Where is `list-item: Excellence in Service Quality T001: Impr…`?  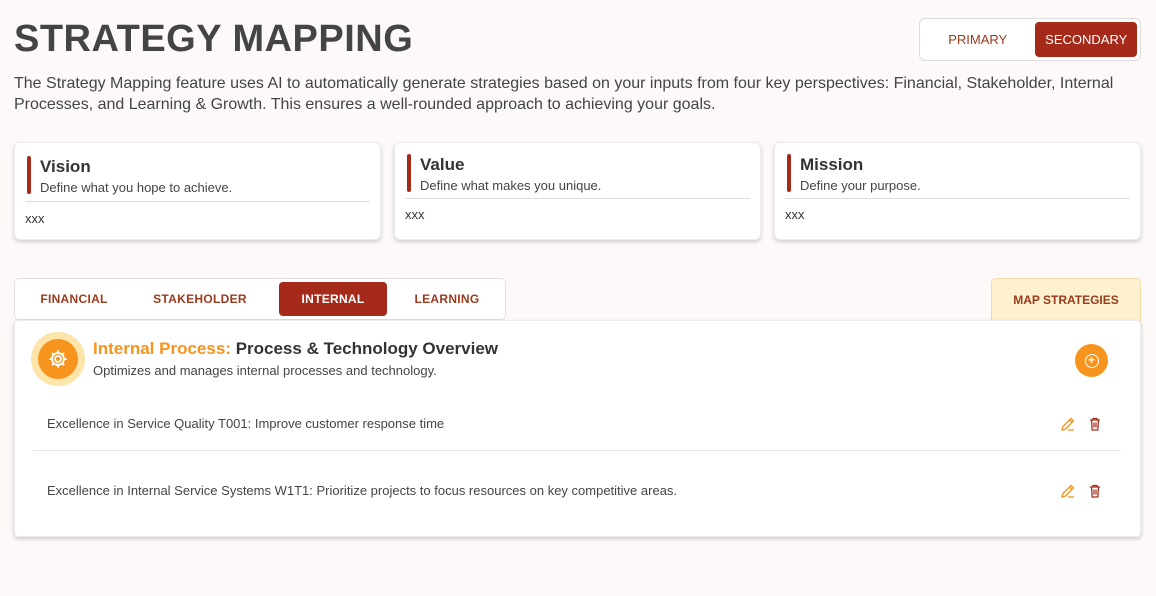
list-item: Excellence in Service Quality T001: Impr… is located at coordinates (577, 424).